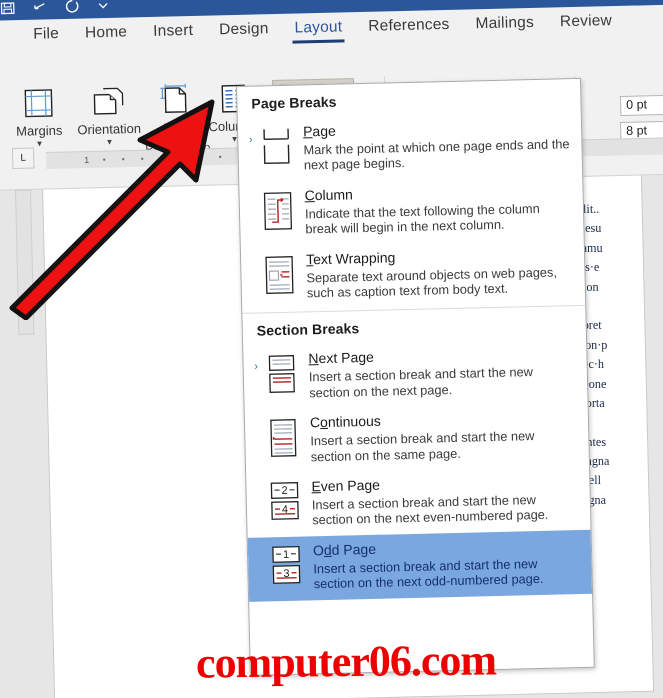 The image size is (663, 698). What do you see at coordinates (174, 100) in the screenshot?
I see `size-icon` at bounding box center [174, 100].